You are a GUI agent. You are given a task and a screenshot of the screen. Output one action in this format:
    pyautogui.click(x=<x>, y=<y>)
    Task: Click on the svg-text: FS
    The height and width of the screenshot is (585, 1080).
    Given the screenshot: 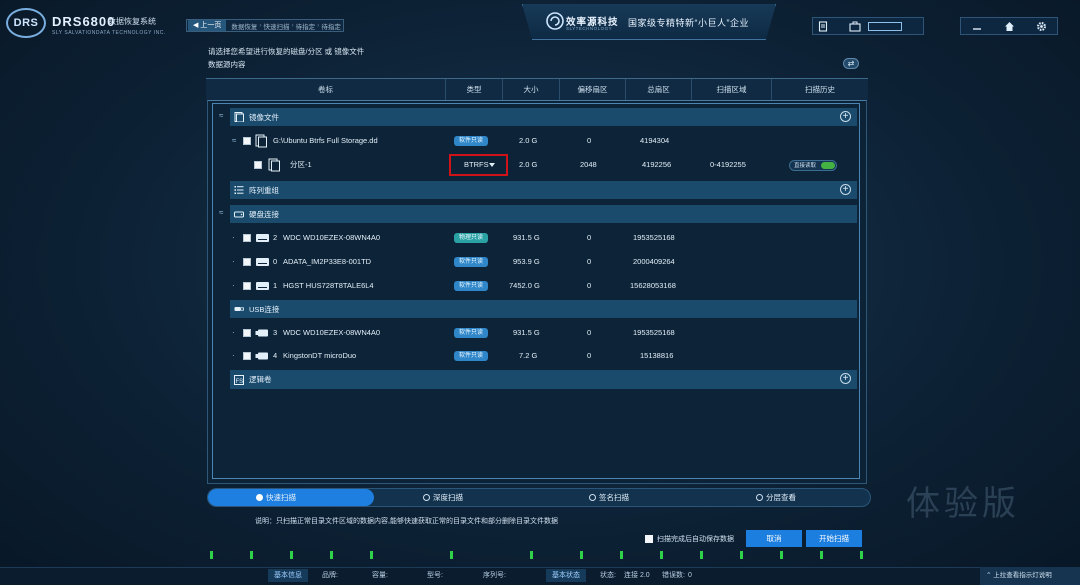 What is the action you would take?
    pyautogui.click(x=240, y=382)
    